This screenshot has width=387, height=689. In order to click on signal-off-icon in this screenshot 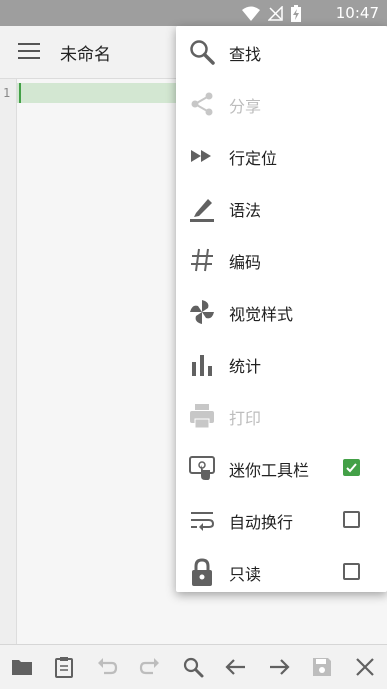, I will do `click(275, 13)`.